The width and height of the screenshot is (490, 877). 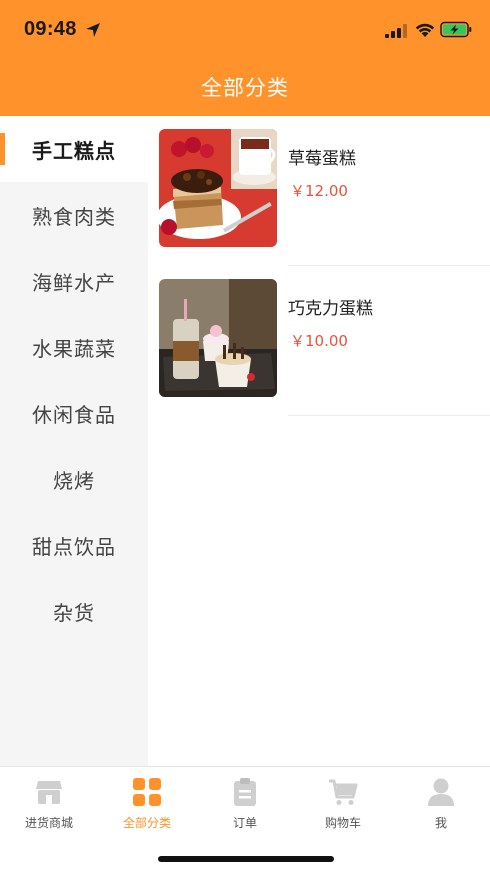 I want to click on tab-orders: 订单, so click(x=245, y=802).